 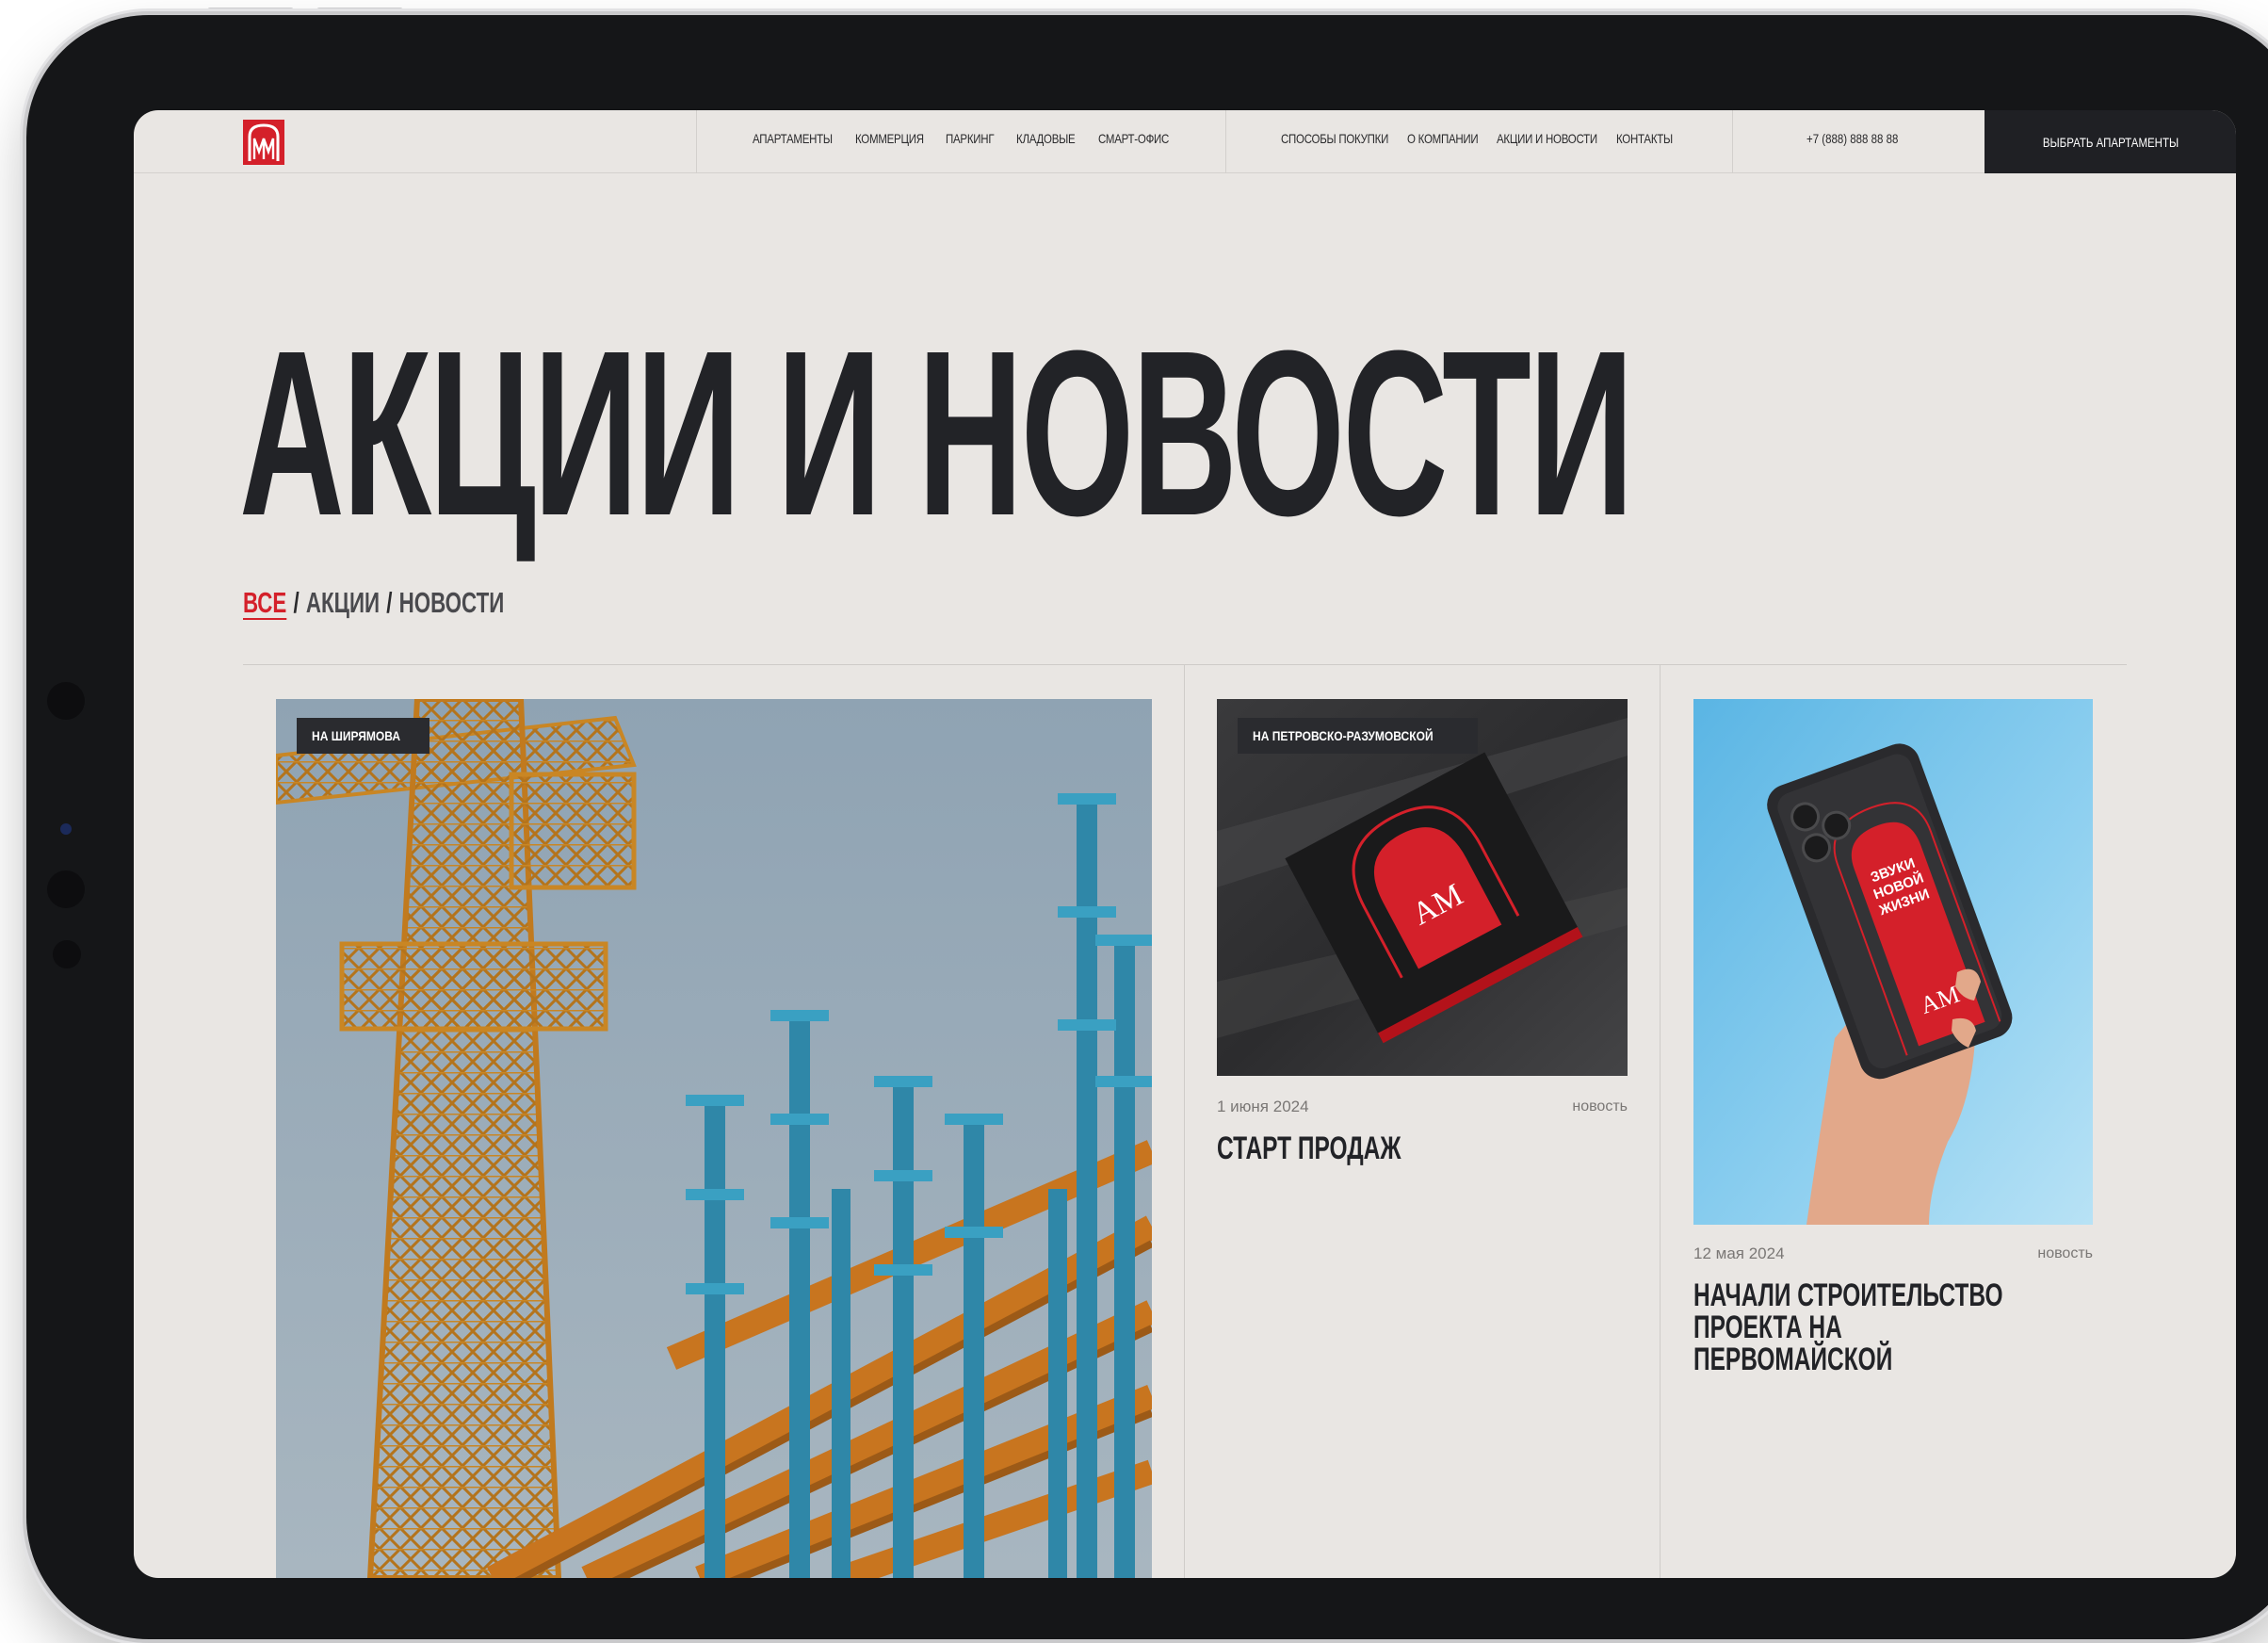 What do you see at coordinates (1443, 139) in the screenshot?
I see `nav-link-about: О КОМПАНИИ` at bounding box center [1443, 139].